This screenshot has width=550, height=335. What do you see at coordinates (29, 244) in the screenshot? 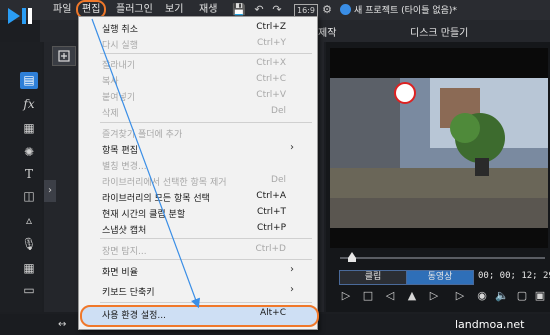
I see `voiceover-icon: 🎙` at bounding box center [29, 244].